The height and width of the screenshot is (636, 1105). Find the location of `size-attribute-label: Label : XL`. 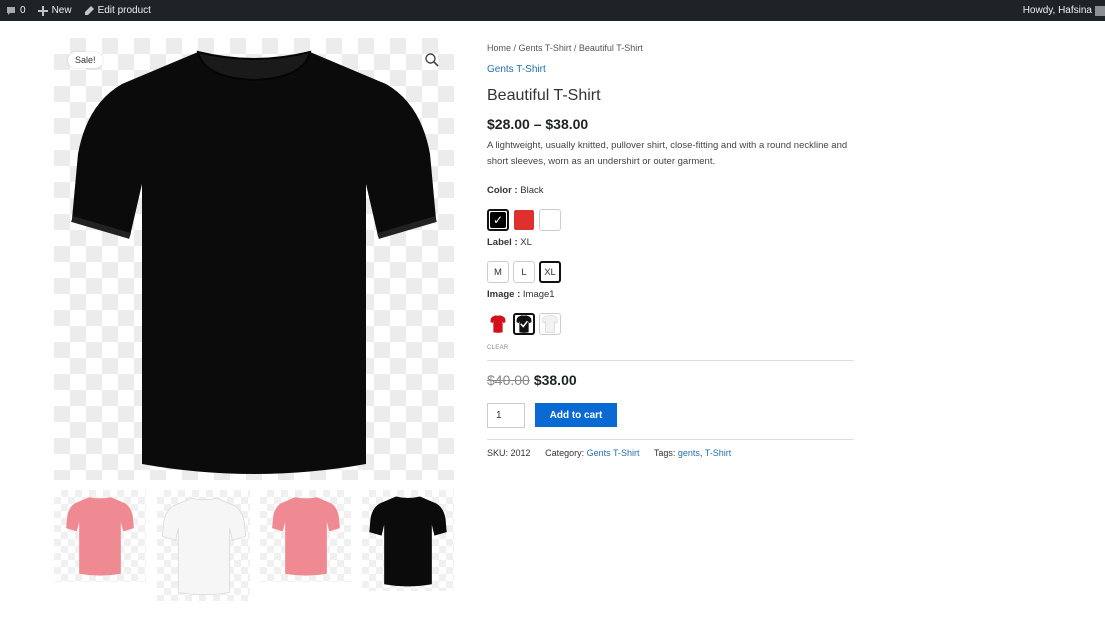

size-attribute-label: Label : XL is located at coordinates (509, 242).